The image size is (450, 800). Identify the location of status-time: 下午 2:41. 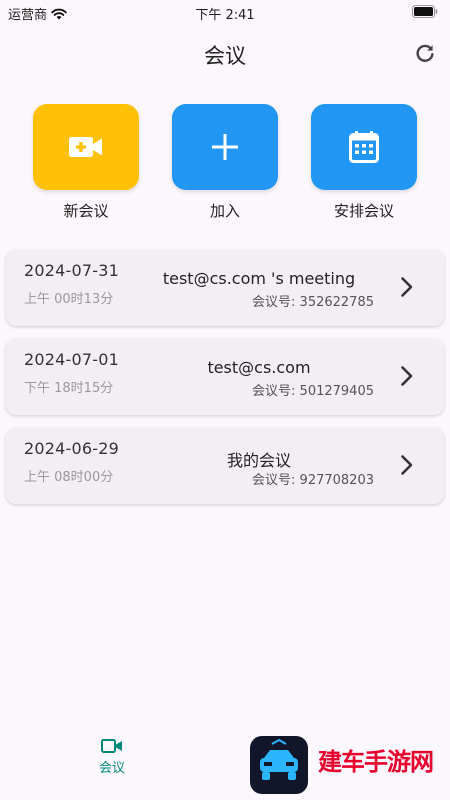
(225, 15).